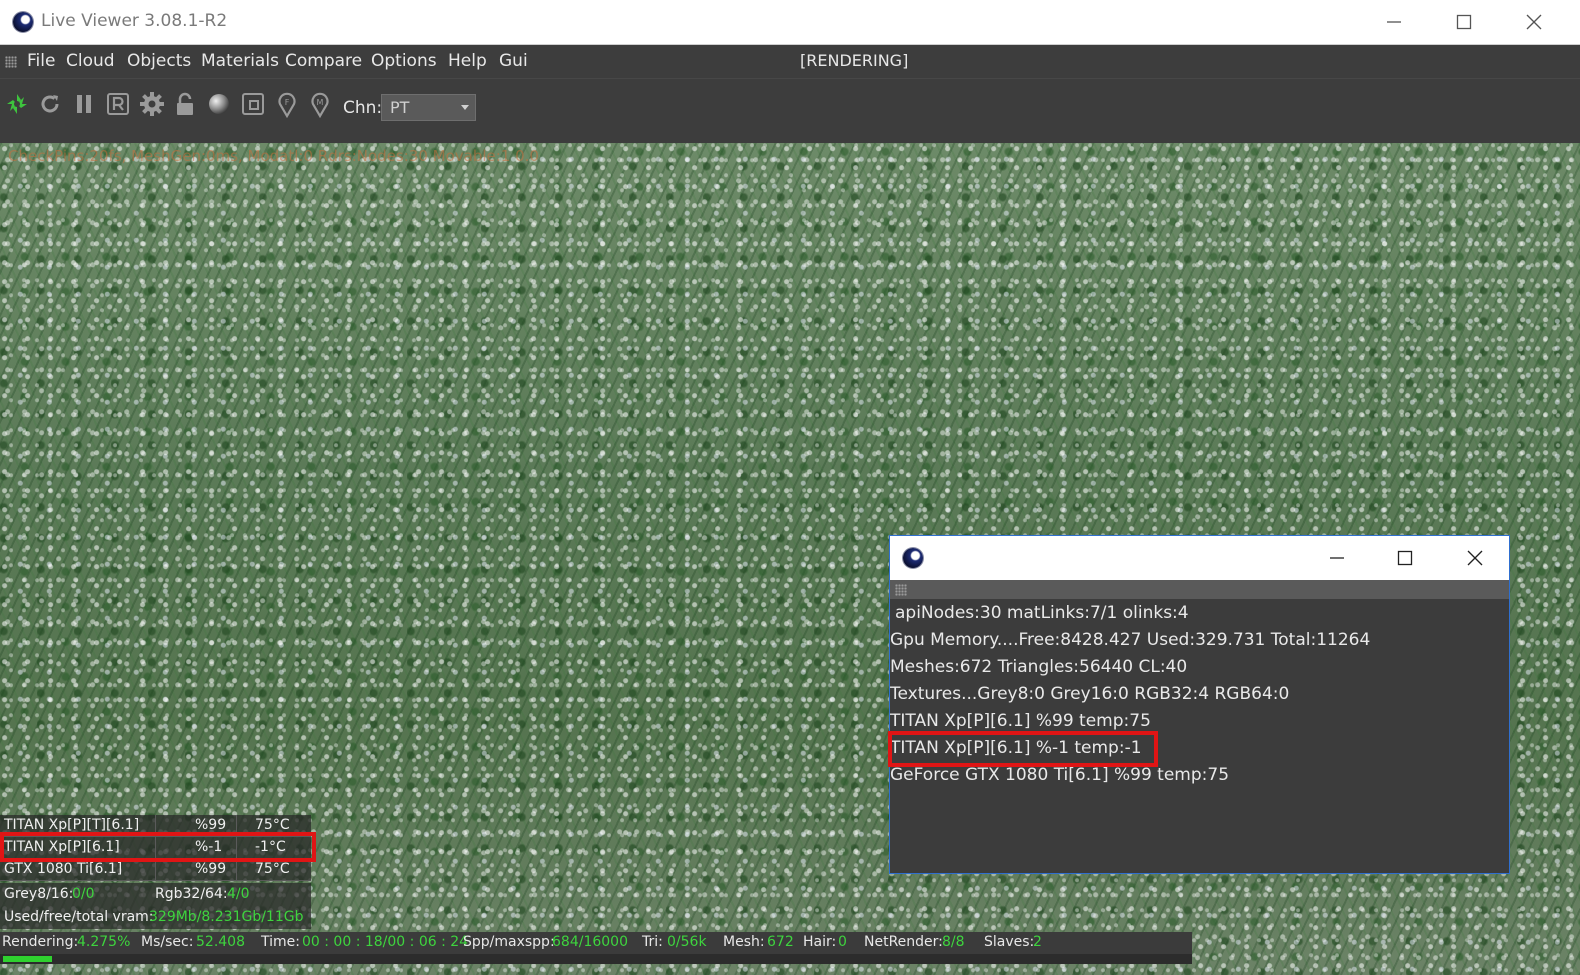 Image resolution: width=1580 pixels, height=975 pixels. Describe the element at coordinates (270, 847) in the screenshot. I see `gpu-temp: -1°C` at that location.